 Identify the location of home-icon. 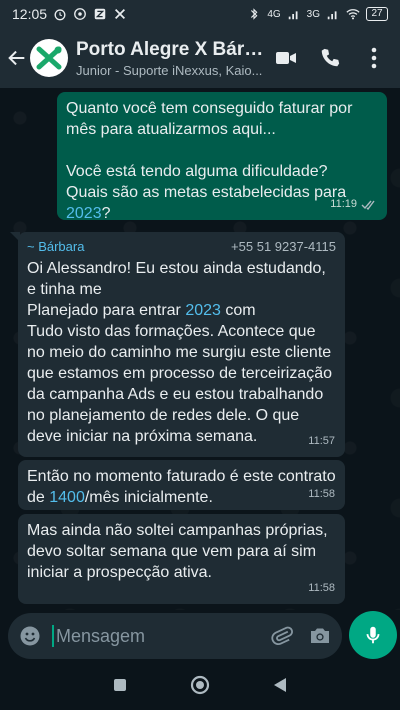
(200, 685).